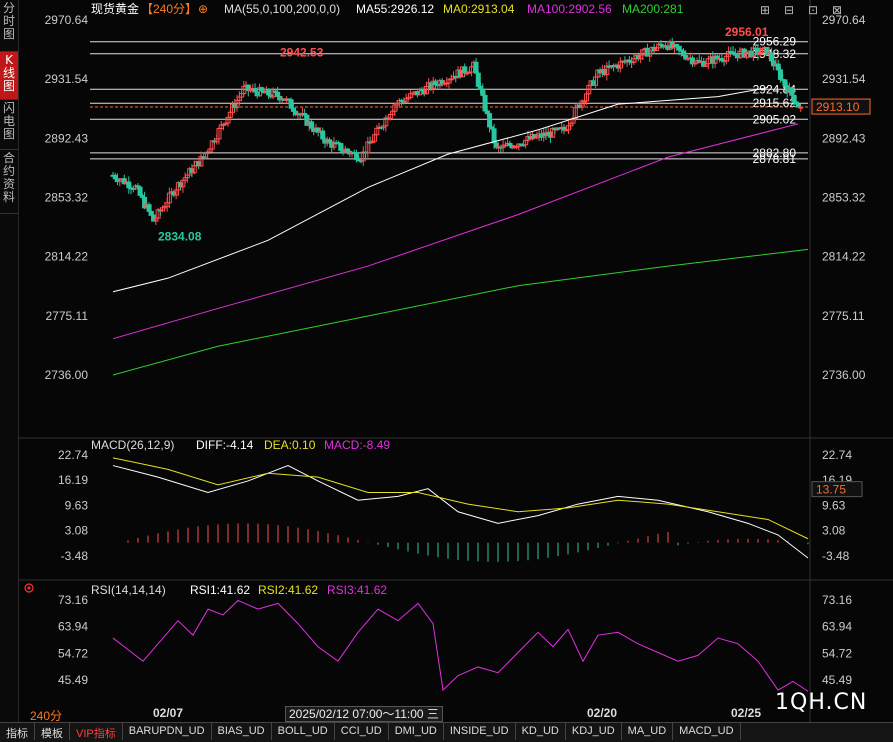 The height and width of the screenshot is (742, 893). What do you see at coordinates (362, 731) in the screenshot?
I see `bottom-tab-cci-ud: CCI_UD` at bounding box center [362, 731].